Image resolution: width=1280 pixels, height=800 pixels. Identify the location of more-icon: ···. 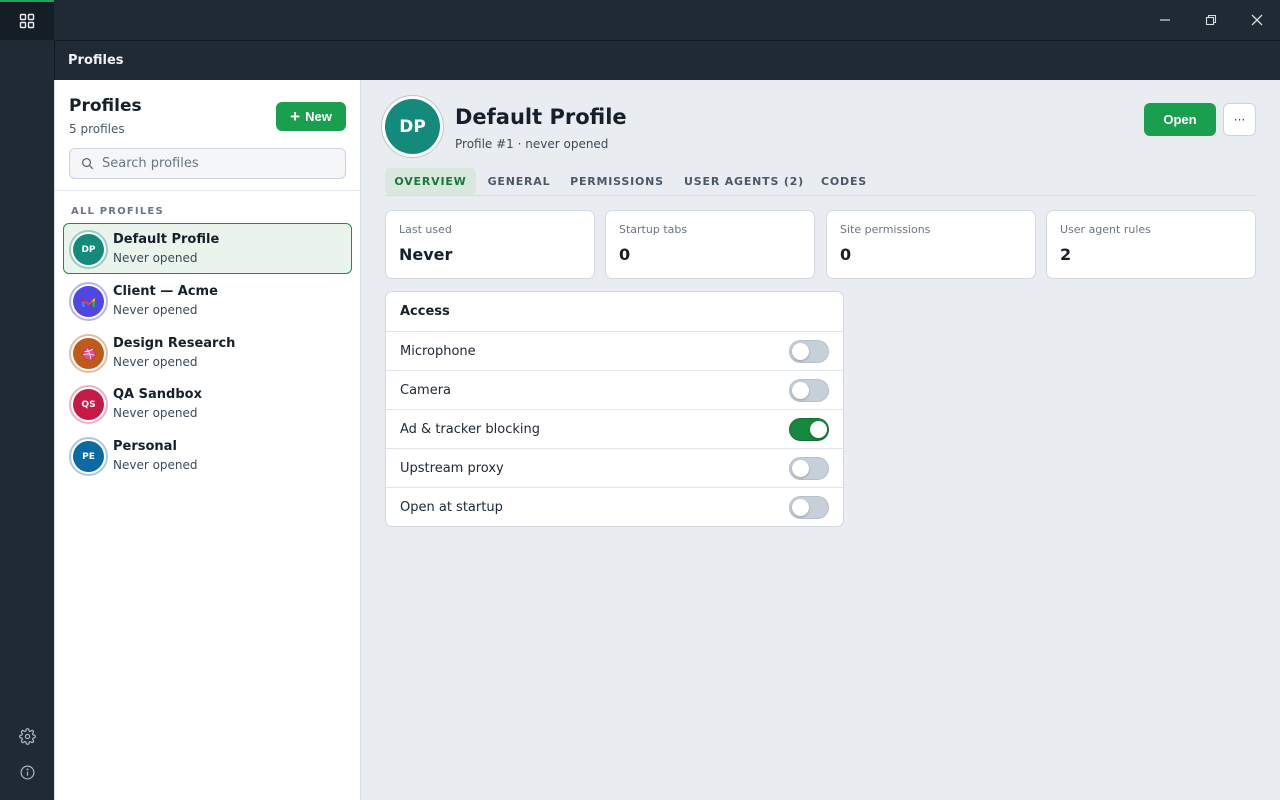
(1239, 119).